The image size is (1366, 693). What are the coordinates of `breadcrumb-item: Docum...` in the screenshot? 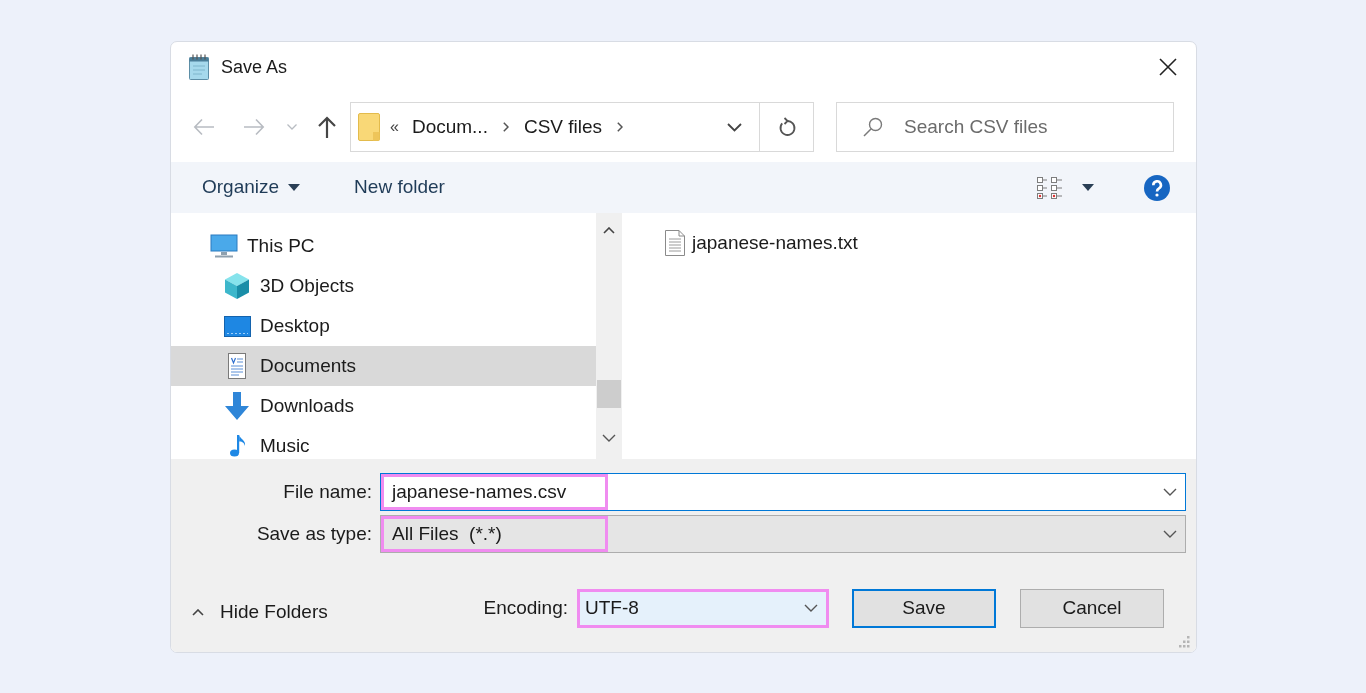 It's located at (449, 127).